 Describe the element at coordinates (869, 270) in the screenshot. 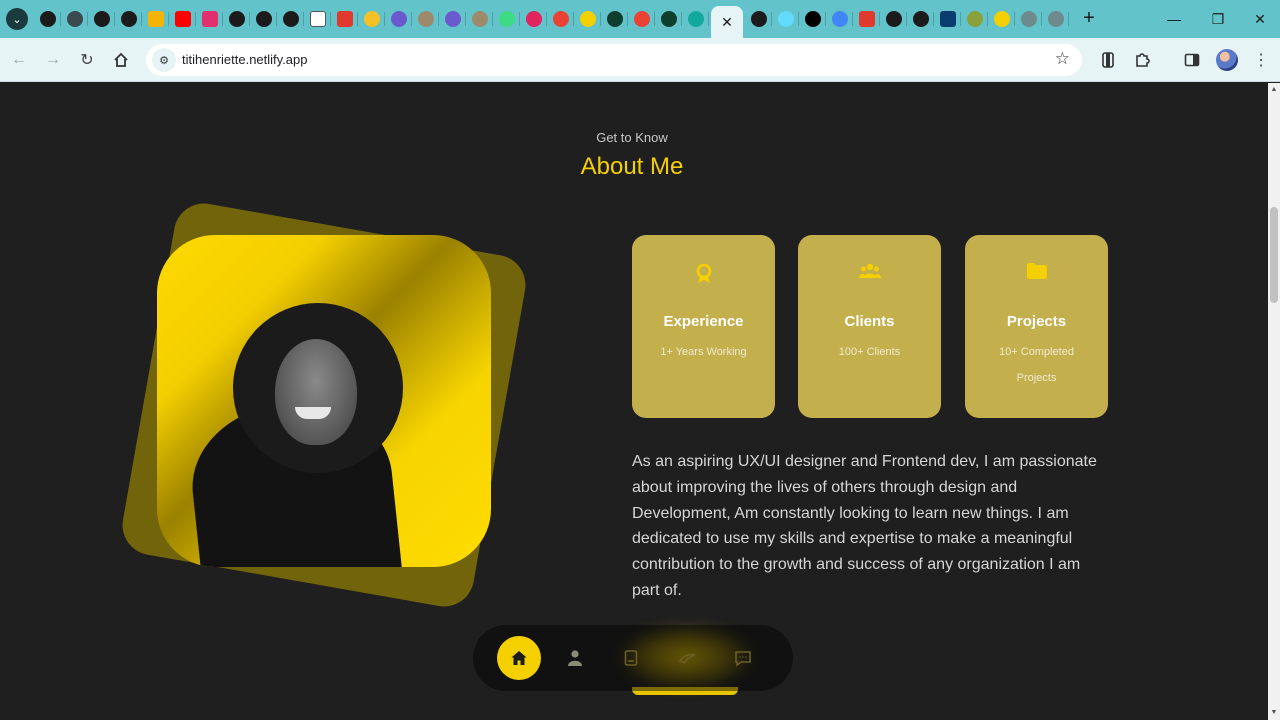

I see `users-icon` at that location.